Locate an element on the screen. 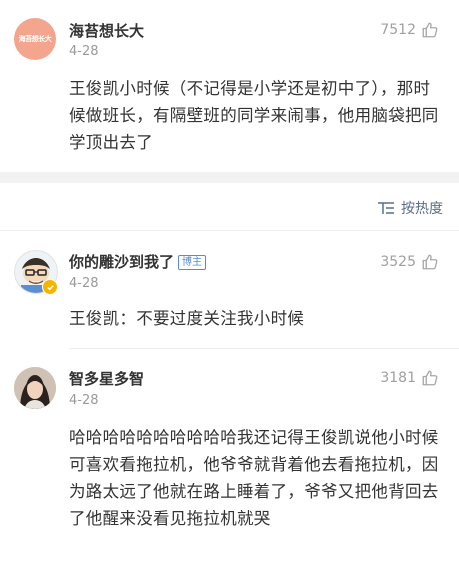 This screenshot has width=459, height=570. like-button: 3181 is located at coordinates (409, 378).